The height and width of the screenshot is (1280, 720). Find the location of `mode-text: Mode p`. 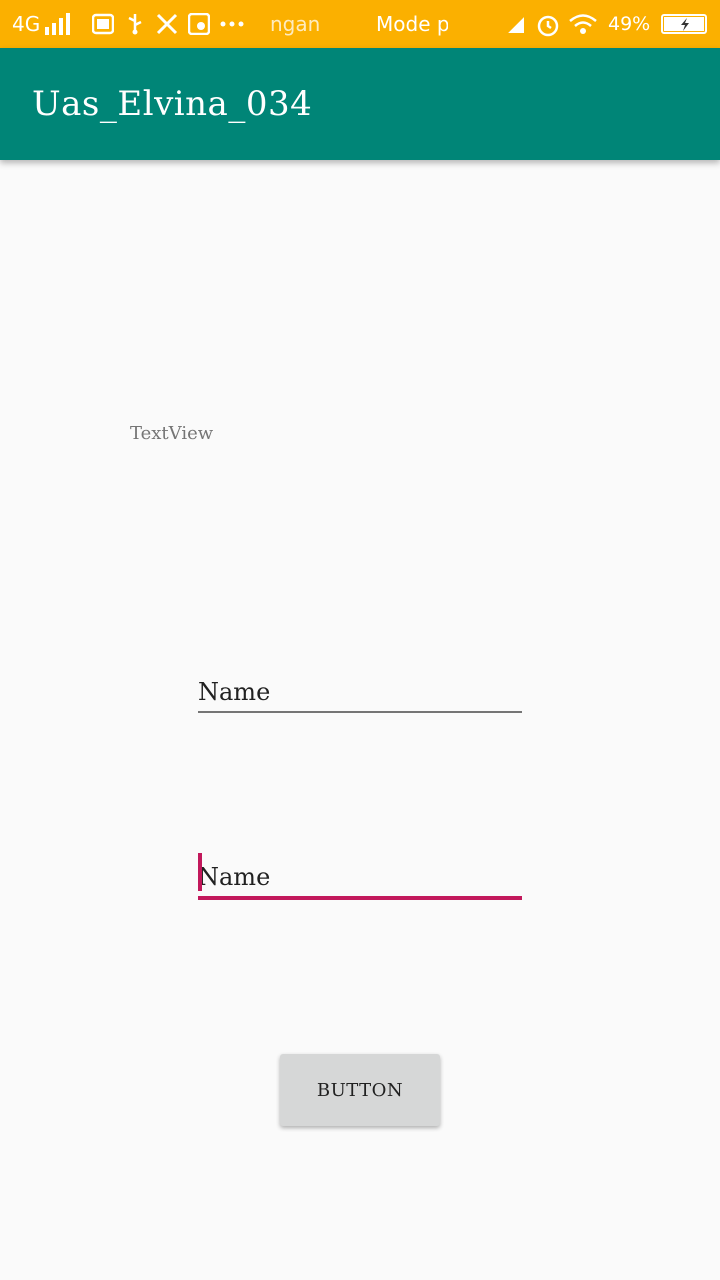

mode-text: Mode p is located at coordinates (412, 24).